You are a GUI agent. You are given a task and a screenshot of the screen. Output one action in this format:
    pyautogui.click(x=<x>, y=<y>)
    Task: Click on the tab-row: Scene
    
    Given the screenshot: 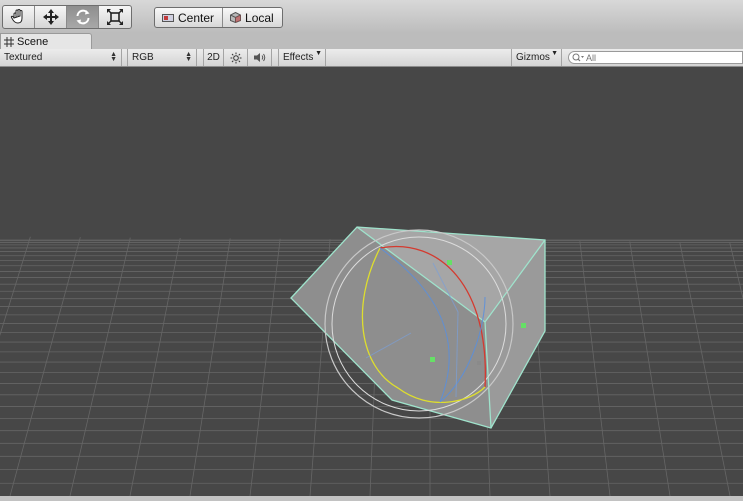 What is the action you would take?
    pyautogui.click(x=371, y=41)
    